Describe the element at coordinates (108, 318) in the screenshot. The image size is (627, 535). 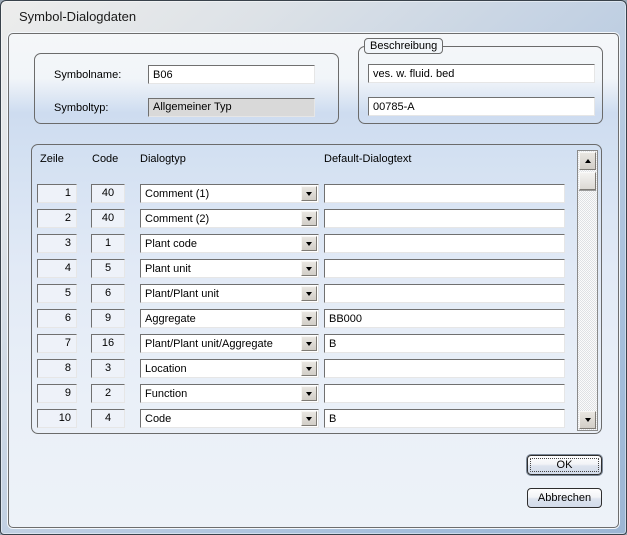
I see `code-field: 9` at that location.